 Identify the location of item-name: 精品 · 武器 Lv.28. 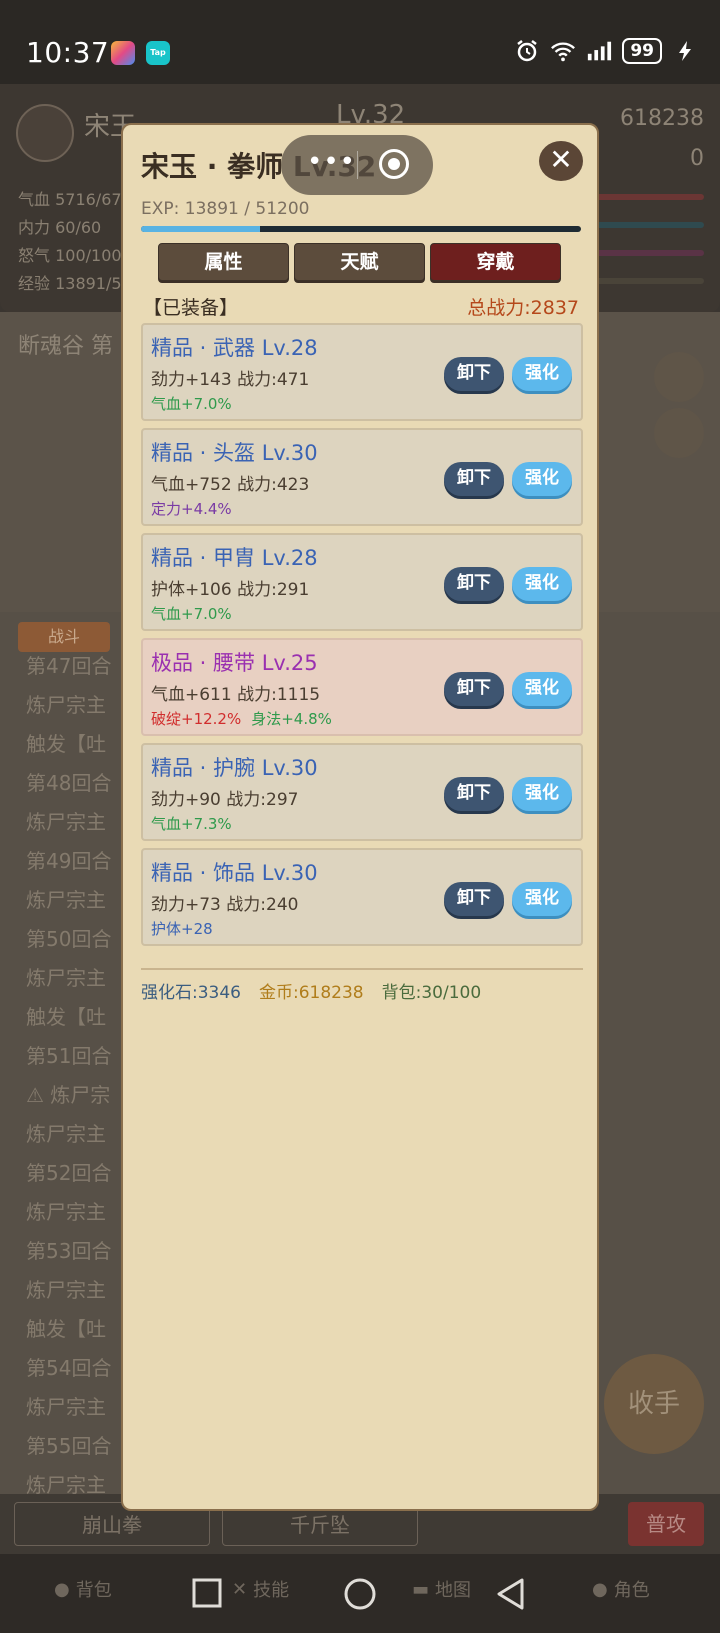
(234, 348).